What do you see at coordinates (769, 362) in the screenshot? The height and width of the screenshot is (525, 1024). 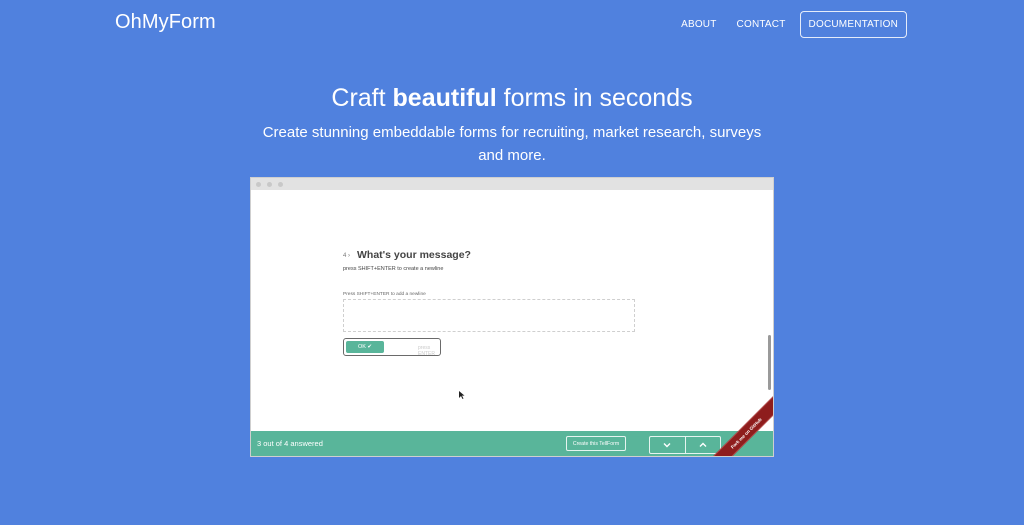 I see `scrollbar` at bounding box center [769, 362].